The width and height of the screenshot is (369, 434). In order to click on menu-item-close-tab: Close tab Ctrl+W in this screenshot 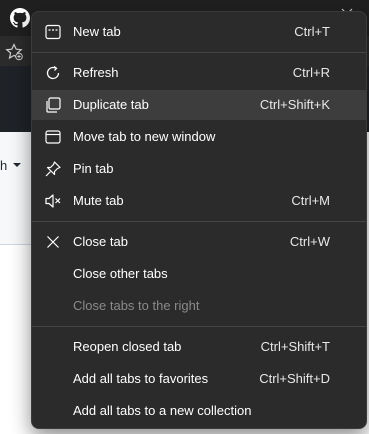, I will do `click(199, 242)`.